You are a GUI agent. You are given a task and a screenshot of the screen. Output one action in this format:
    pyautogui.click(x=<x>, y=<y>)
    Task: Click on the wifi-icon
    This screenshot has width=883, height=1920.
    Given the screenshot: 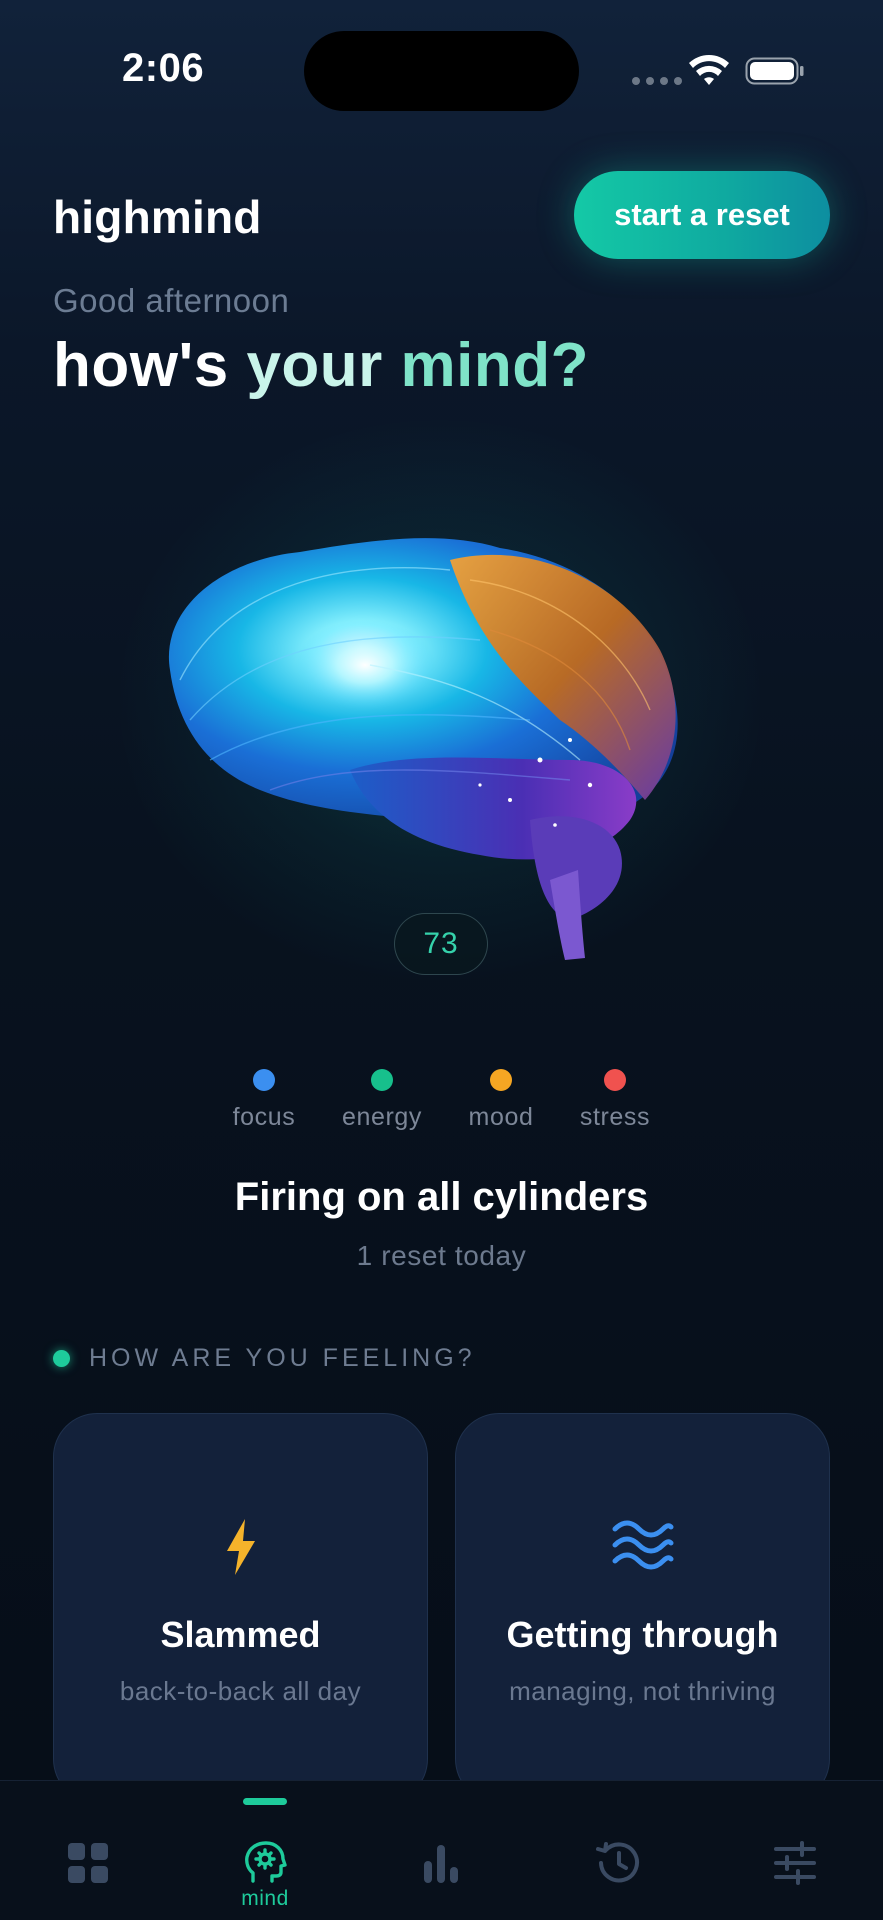 What is the action you would take?
    pyautogui.click(x=709, y=70)
    